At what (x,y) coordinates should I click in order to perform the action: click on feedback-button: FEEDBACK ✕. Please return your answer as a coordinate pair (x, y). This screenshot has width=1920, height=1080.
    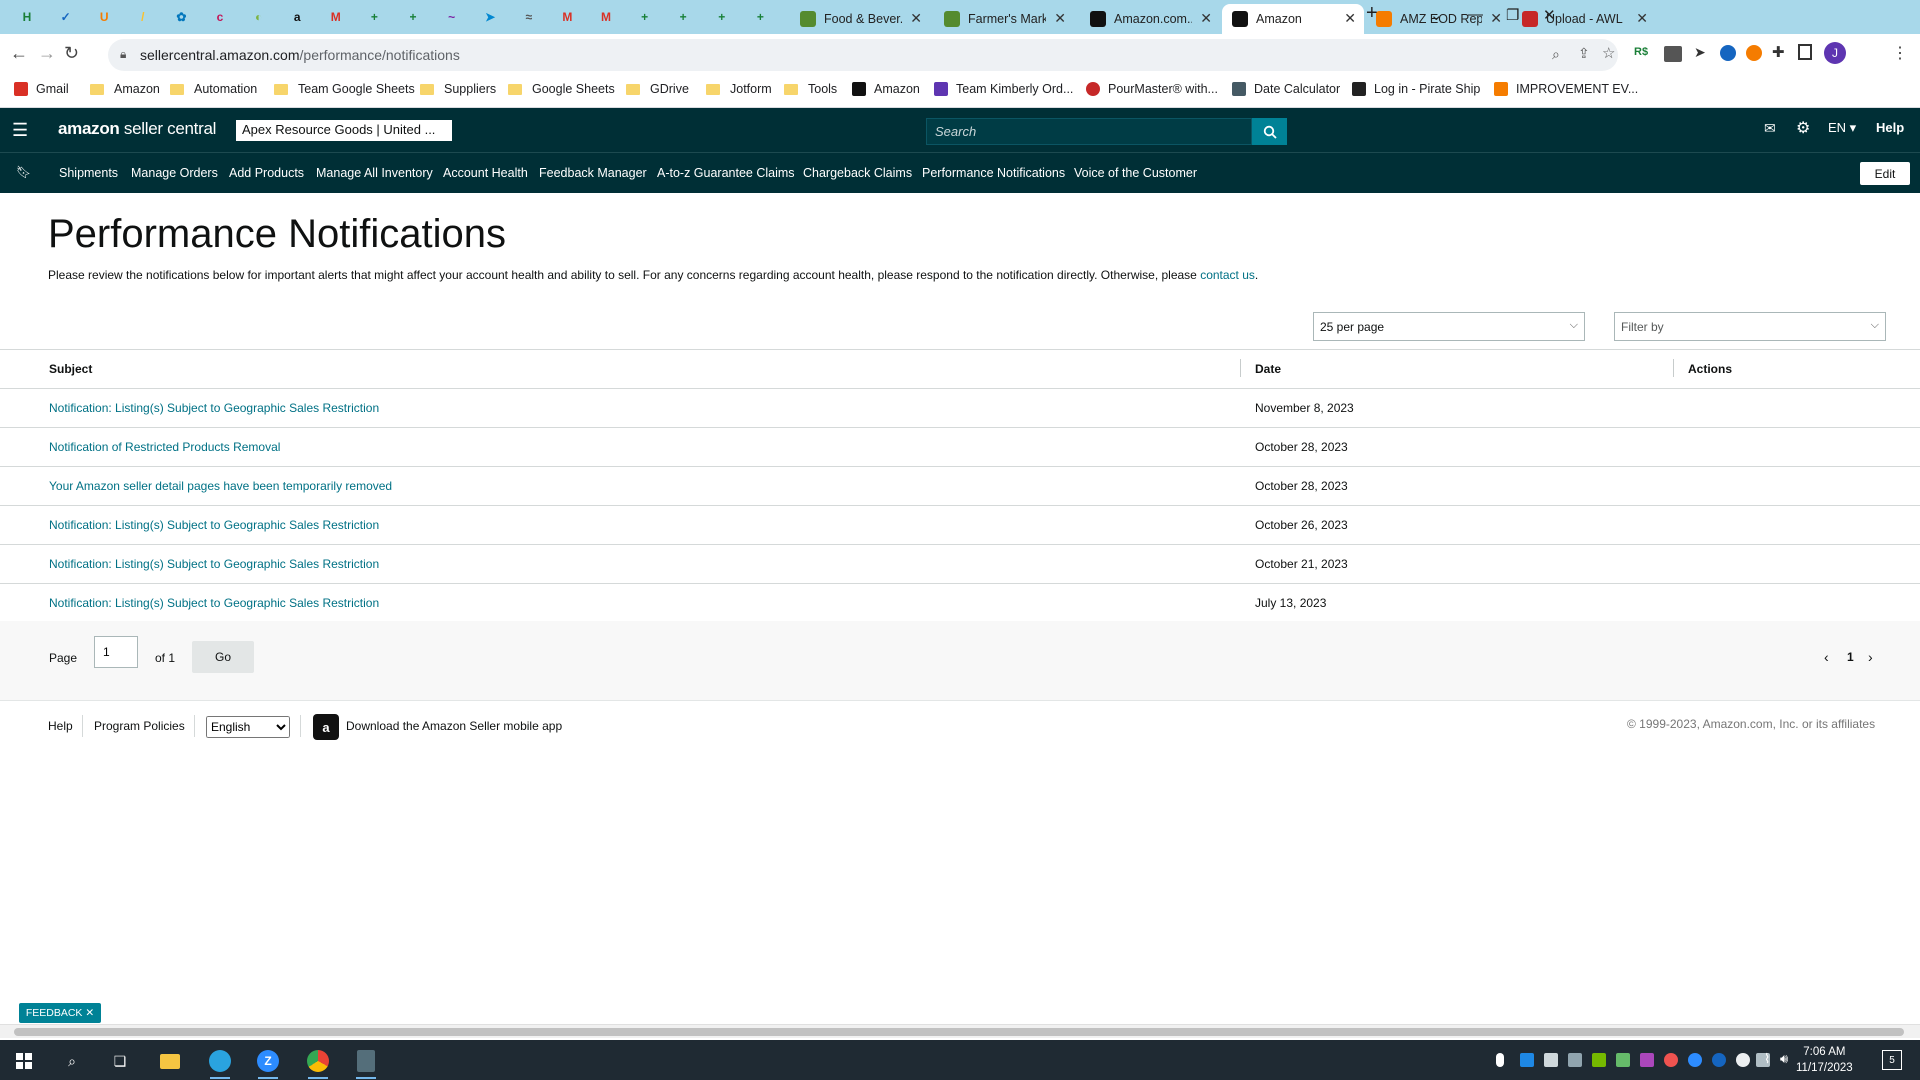
    Looking at the image, I should click on (60, 1013).